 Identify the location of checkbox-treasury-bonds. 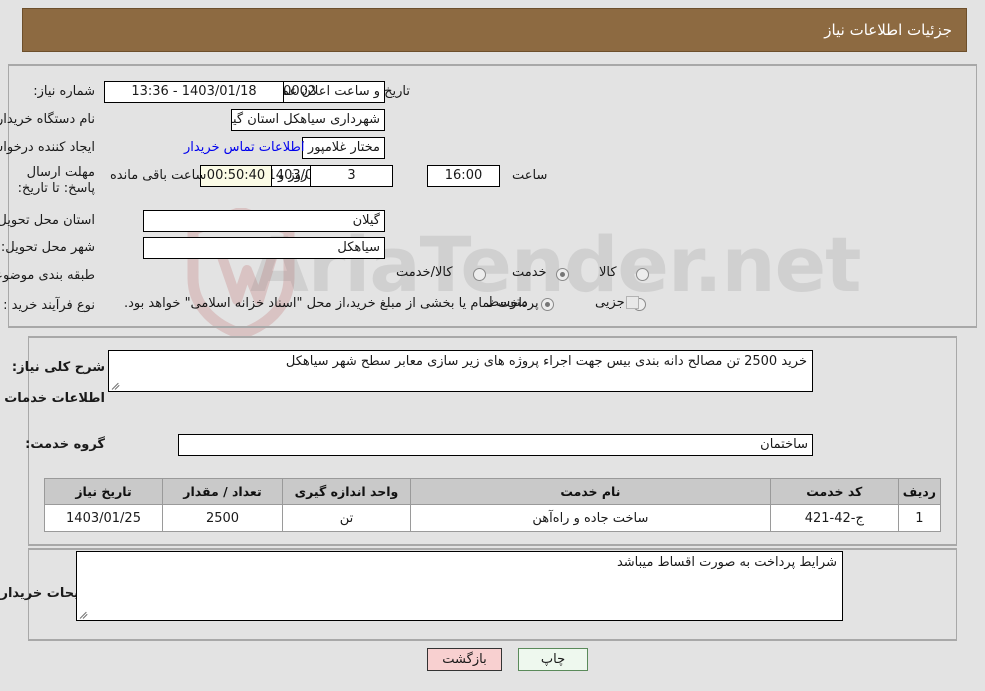
(632, 302).